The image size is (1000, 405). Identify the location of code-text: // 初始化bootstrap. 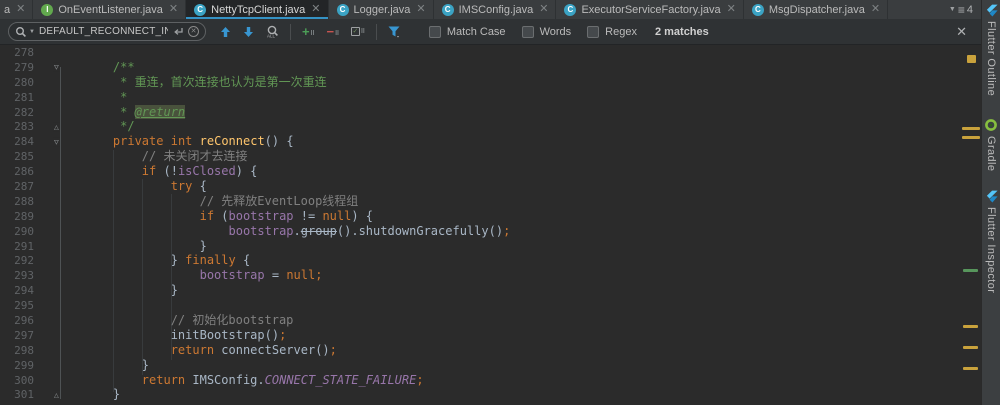
(189, 320).